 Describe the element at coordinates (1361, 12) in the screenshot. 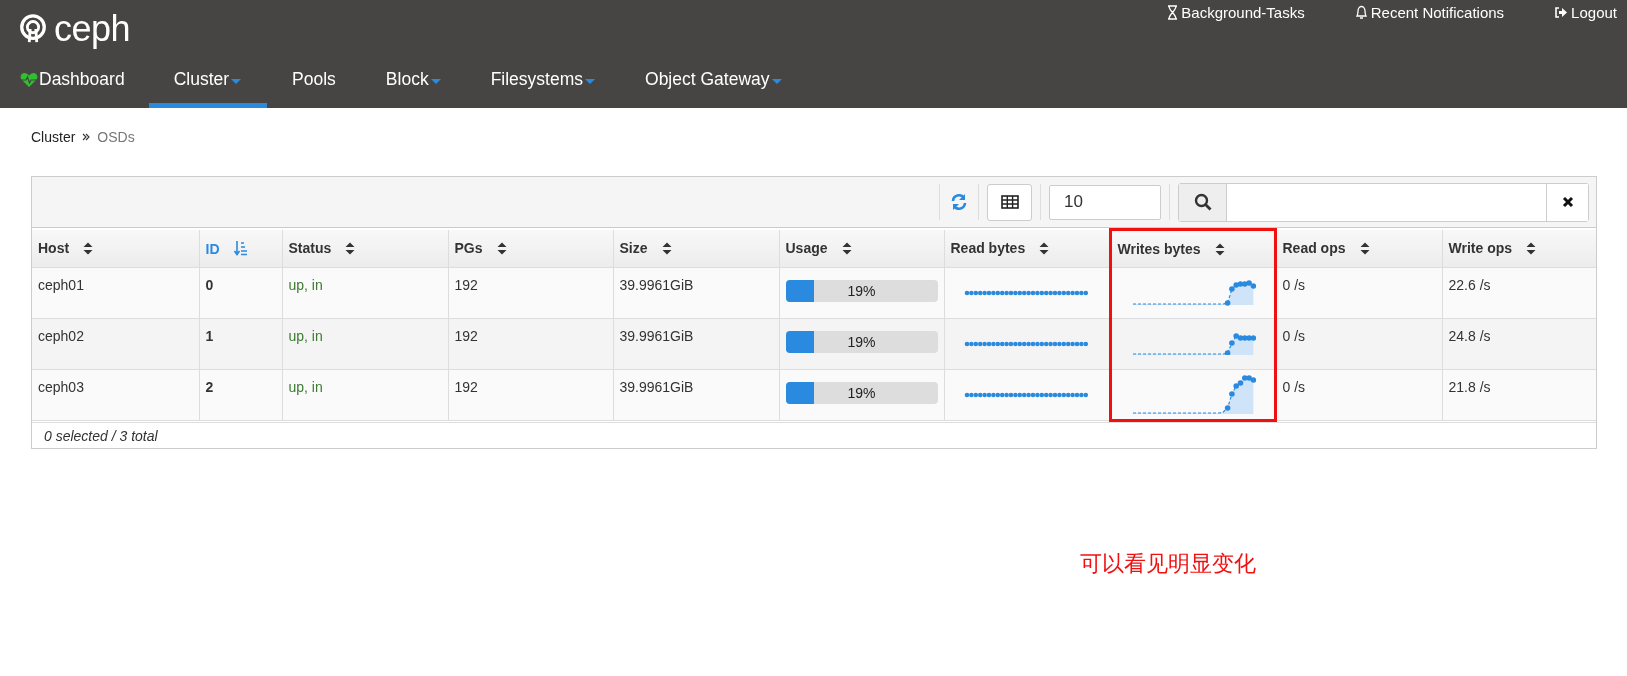

I see `bell-icon` at that location.